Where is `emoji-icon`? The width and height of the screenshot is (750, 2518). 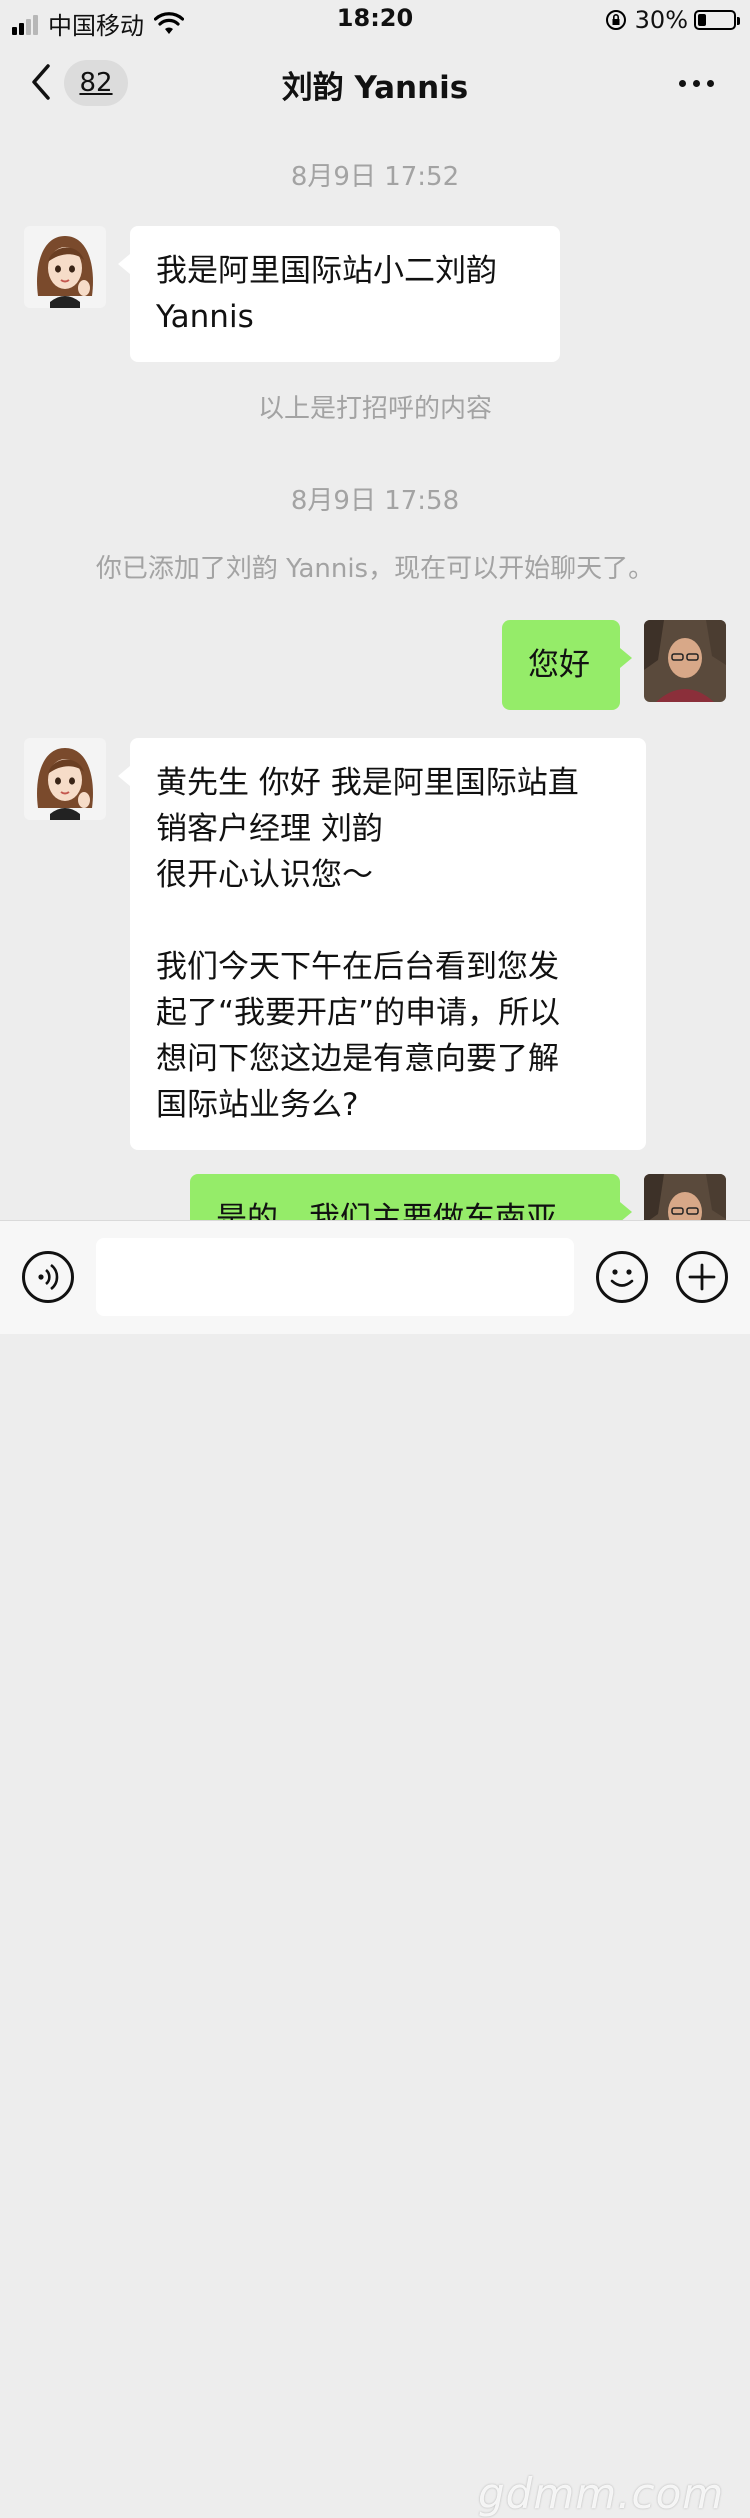
emoji-icon is located at coordinates (622, 1278).